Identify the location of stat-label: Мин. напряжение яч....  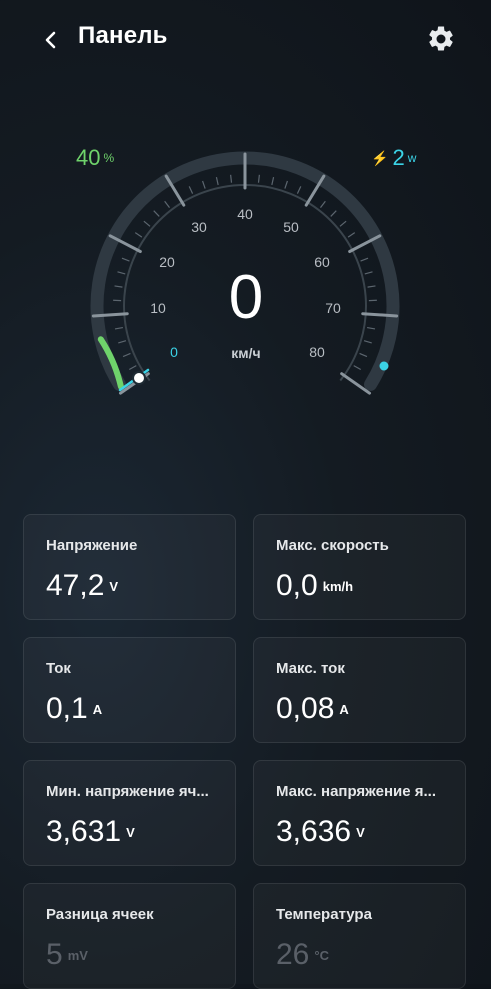
(132, 791).